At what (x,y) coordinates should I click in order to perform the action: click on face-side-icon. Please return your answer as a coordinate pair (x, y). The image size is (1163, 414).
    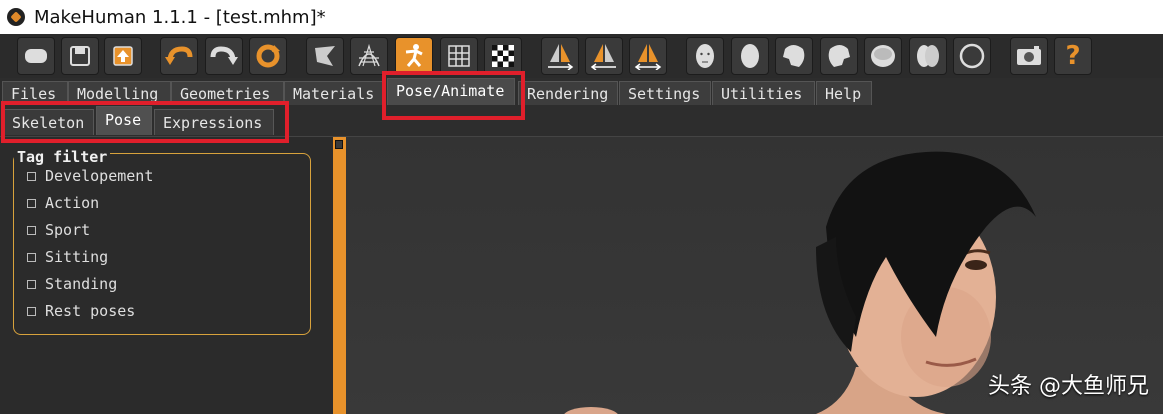
    Looking at the image, I should click on (750, 56).